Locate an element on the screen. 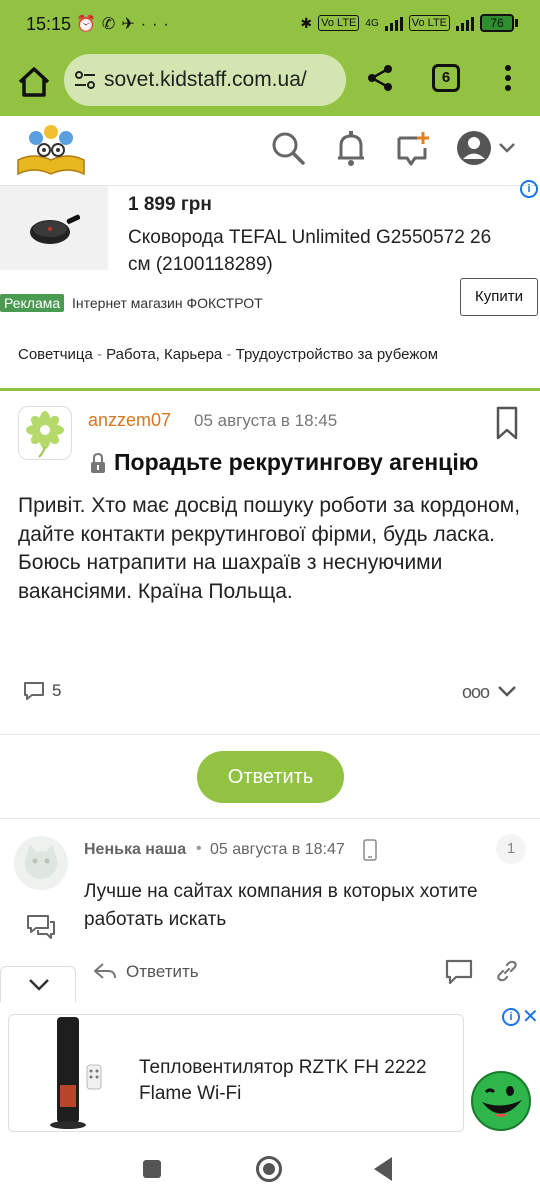 The height and width of the screenshot is (1200, 540). battery-icon: 76 is located at coordinates (499, 23).